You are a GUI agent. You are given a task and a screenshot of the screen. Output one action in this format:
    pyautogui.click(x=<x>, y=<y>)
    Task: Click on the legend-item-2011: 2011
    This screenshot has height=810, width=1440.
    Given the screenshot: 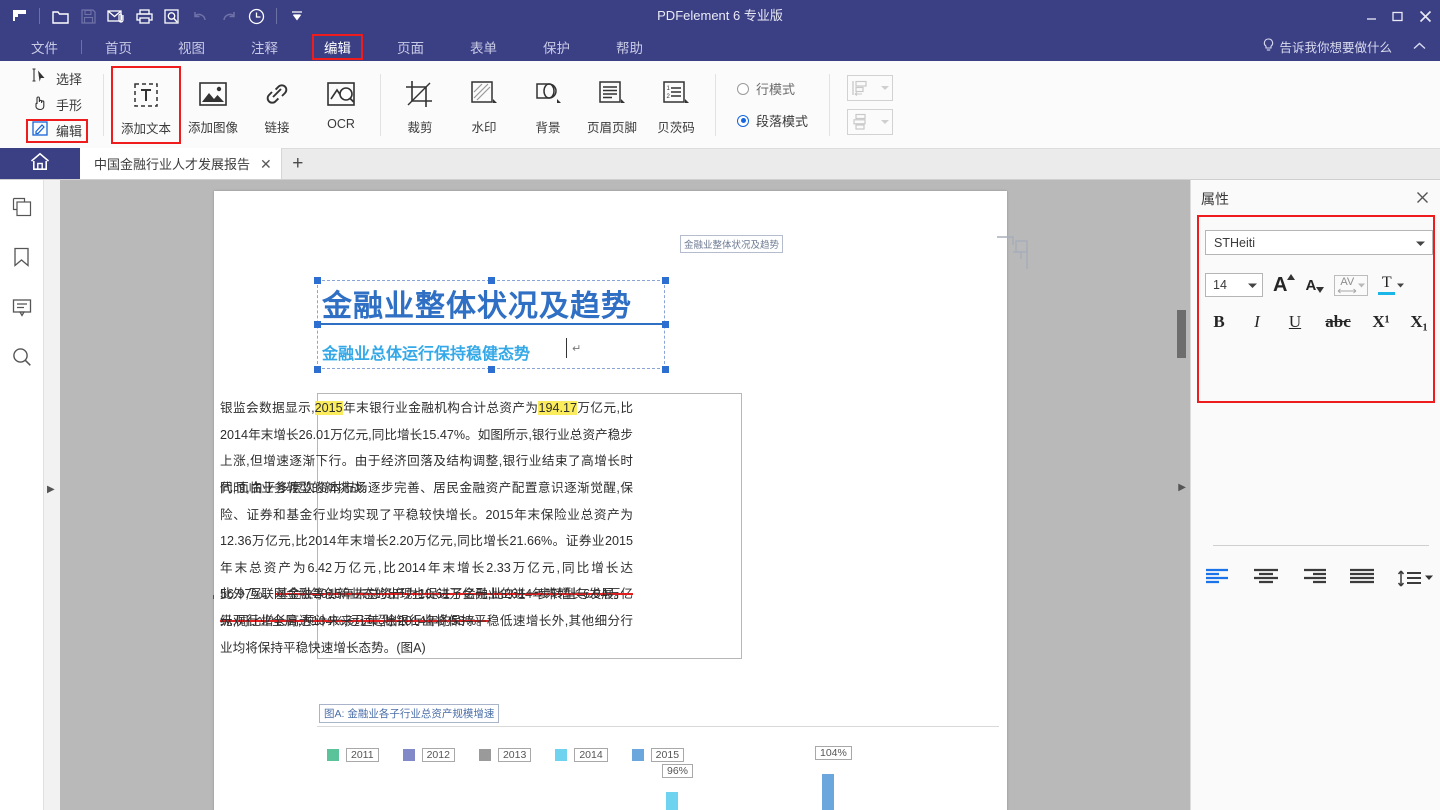 What is the action you would take?
    pyautogui.click(x=353, y=755)
    